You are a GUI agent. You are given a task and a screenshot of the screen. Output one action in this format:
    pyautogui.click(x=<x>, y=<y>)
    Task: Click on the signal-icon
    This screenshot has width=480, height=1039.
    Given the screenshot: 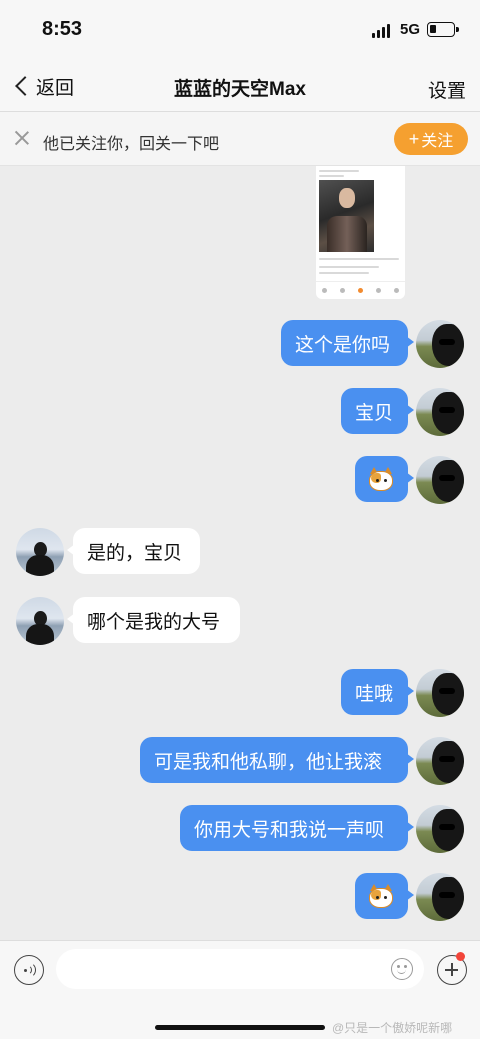 What is the action you would take?
    pyautogui.click(x=383, y=31)
    